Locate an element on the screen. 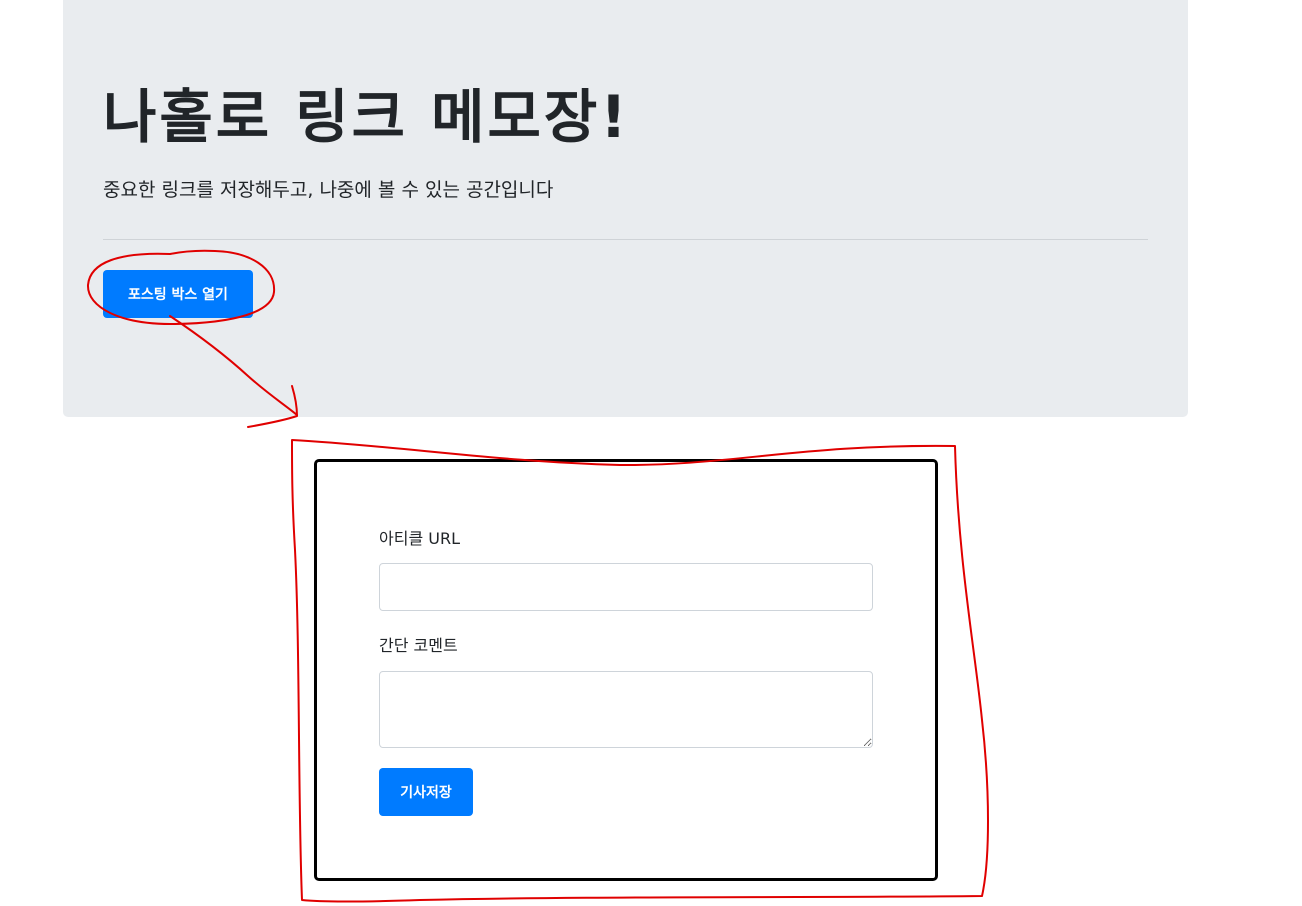  page-title: 나홀로 링크 메모장! is located at coordinates (366, 117).